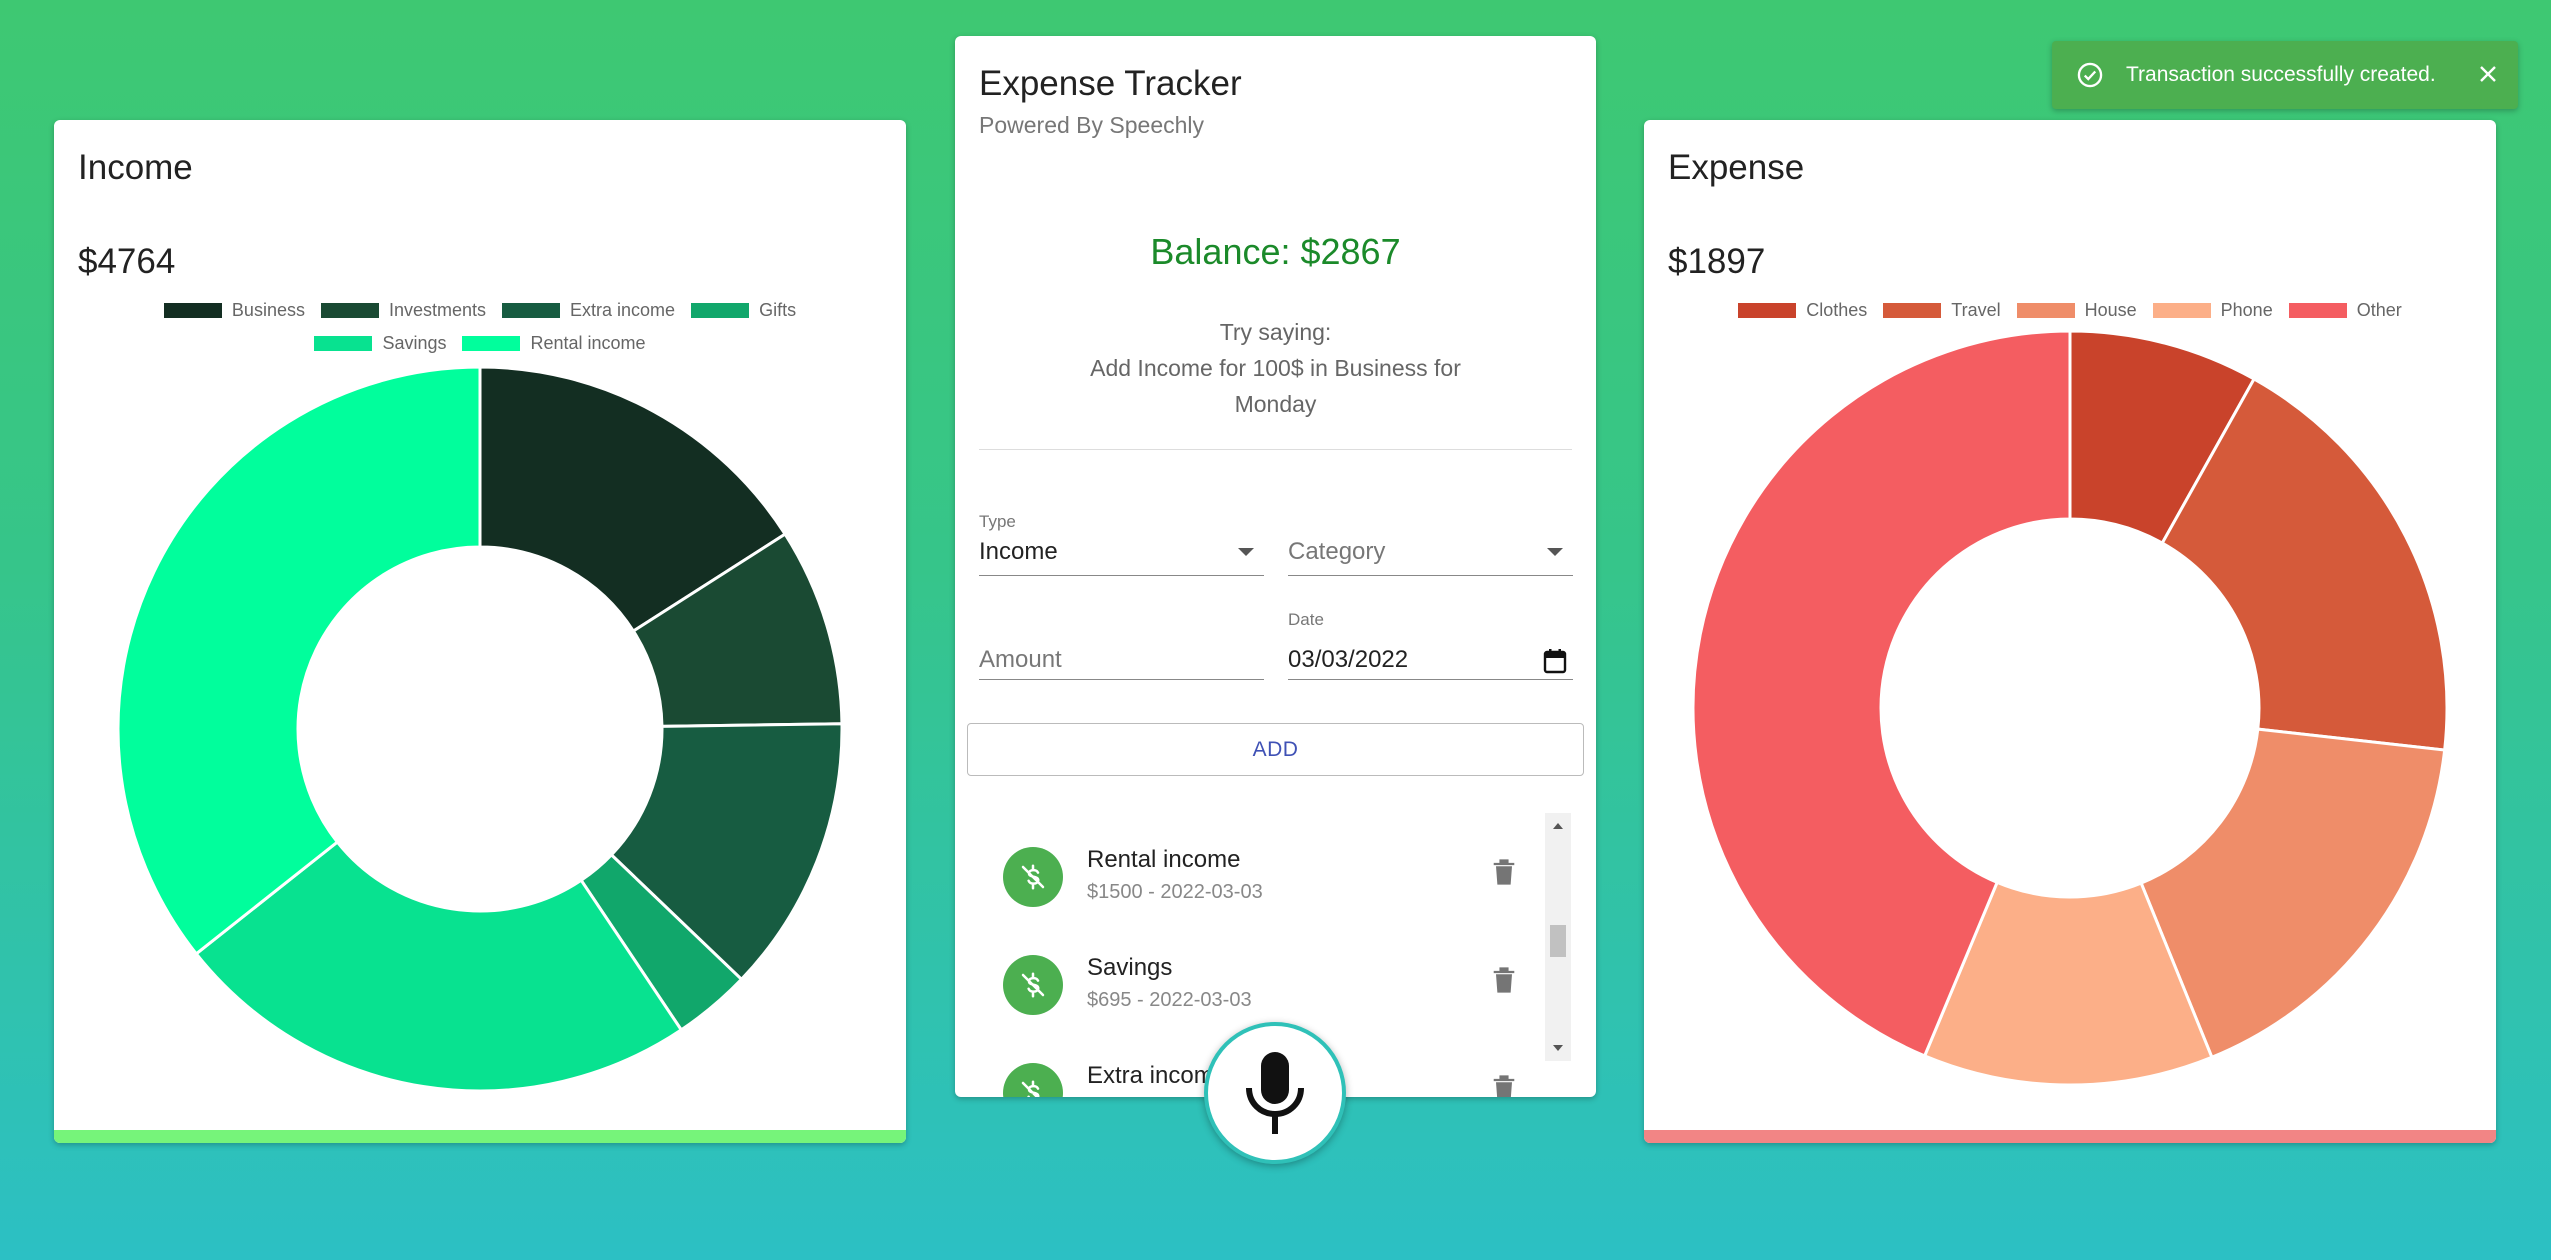 This screenshot has height=1260, width=2551. Describe the element at coordinates (299, 660) in the screenshot. I see `donut-slice-rental-income` at that location.